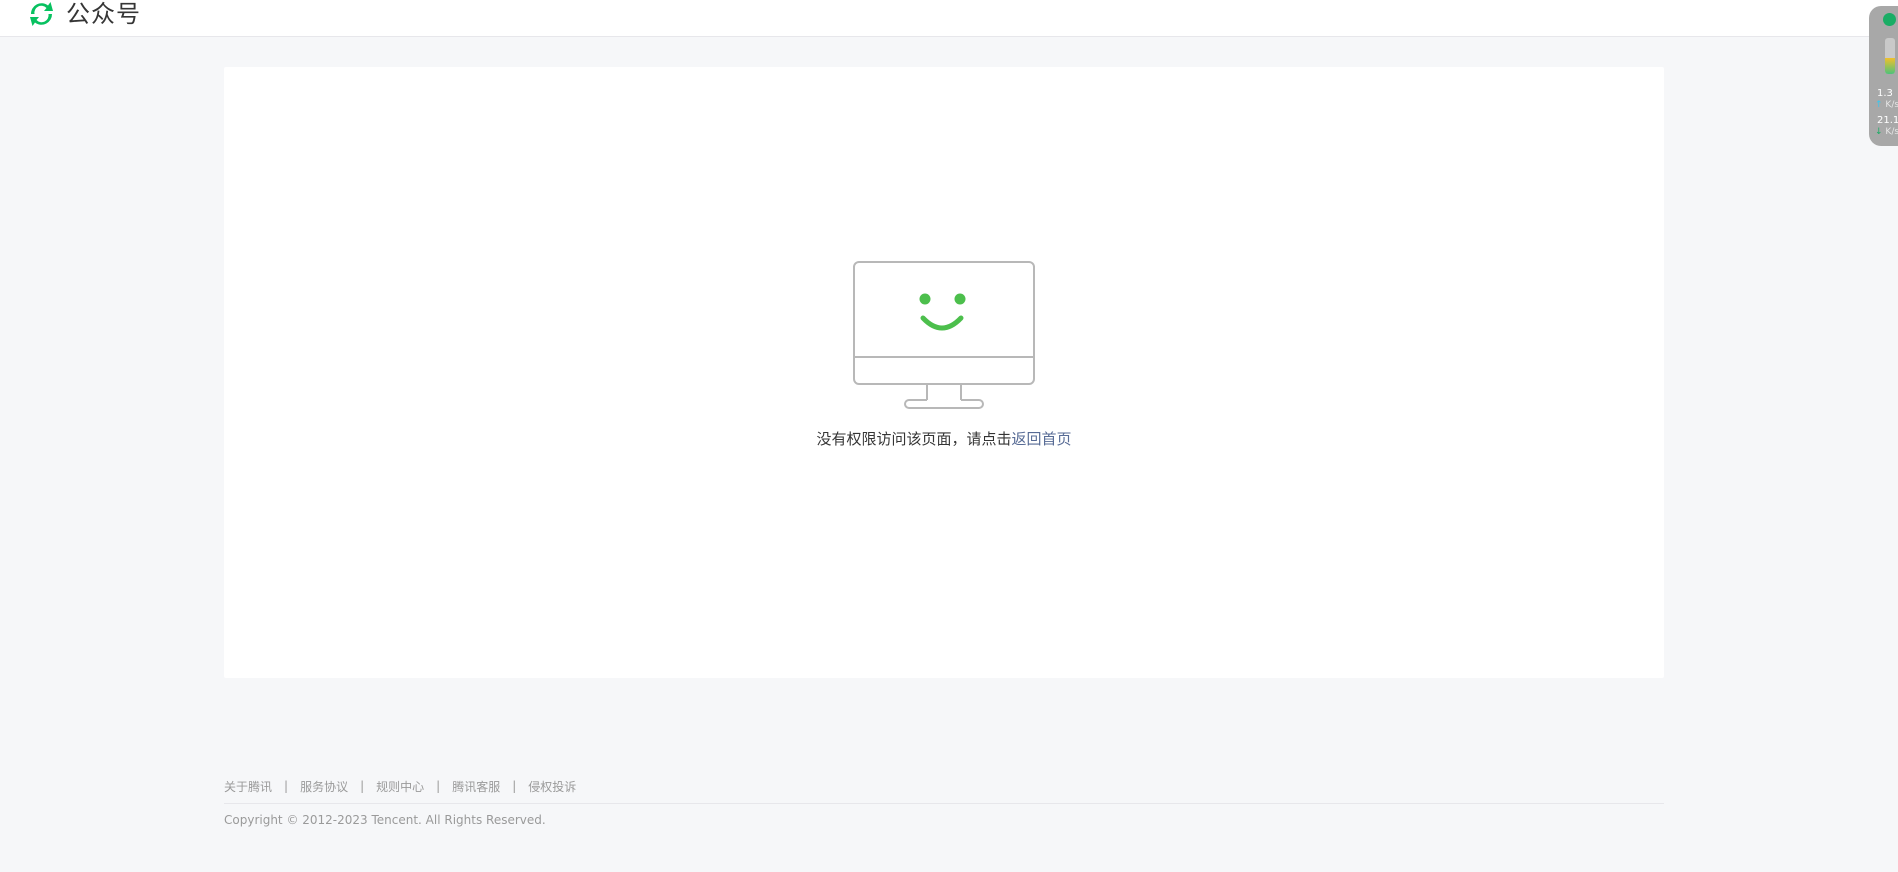 The image size is (1898, 872). What do you see at coordinates (400, 786) in the screenshot?
I see `footer-link-rules-center: 规则中心` at bounding box center [400, 786].